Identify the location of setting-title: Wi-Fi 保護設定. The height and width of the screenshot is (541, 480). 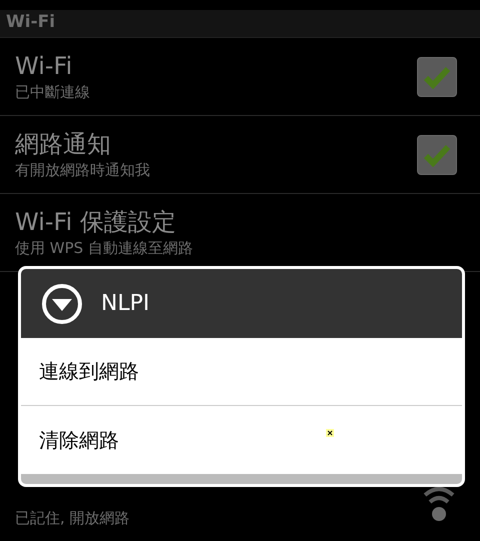
(96, 222).